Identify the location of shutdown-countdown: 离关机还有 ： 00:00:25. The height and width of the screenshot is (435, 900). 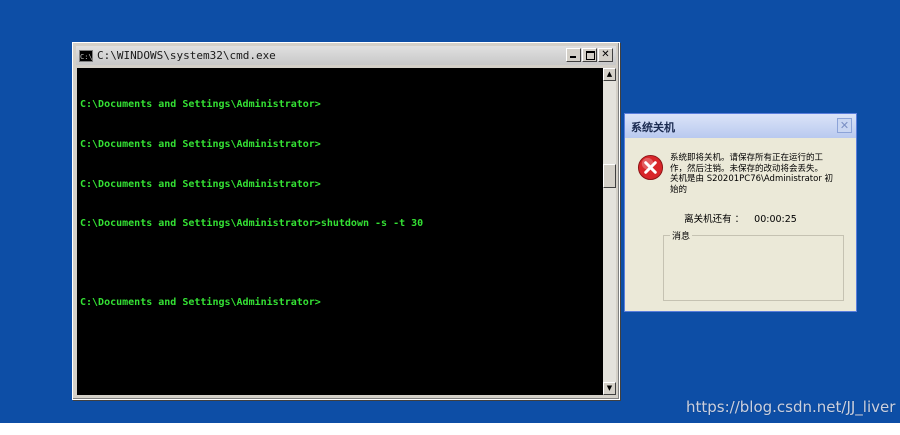
(740, 218).